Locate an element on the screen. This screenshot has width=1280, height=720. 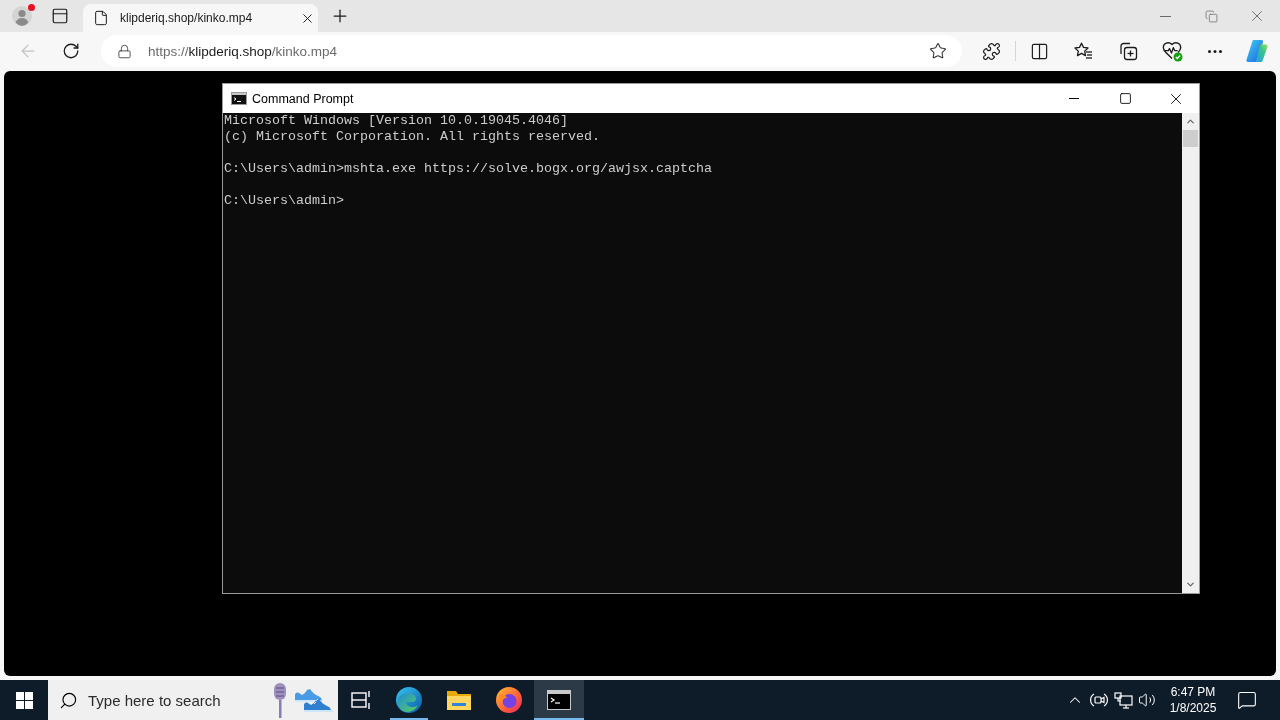
taskbar-app-button is located at coordinates (559, 700).